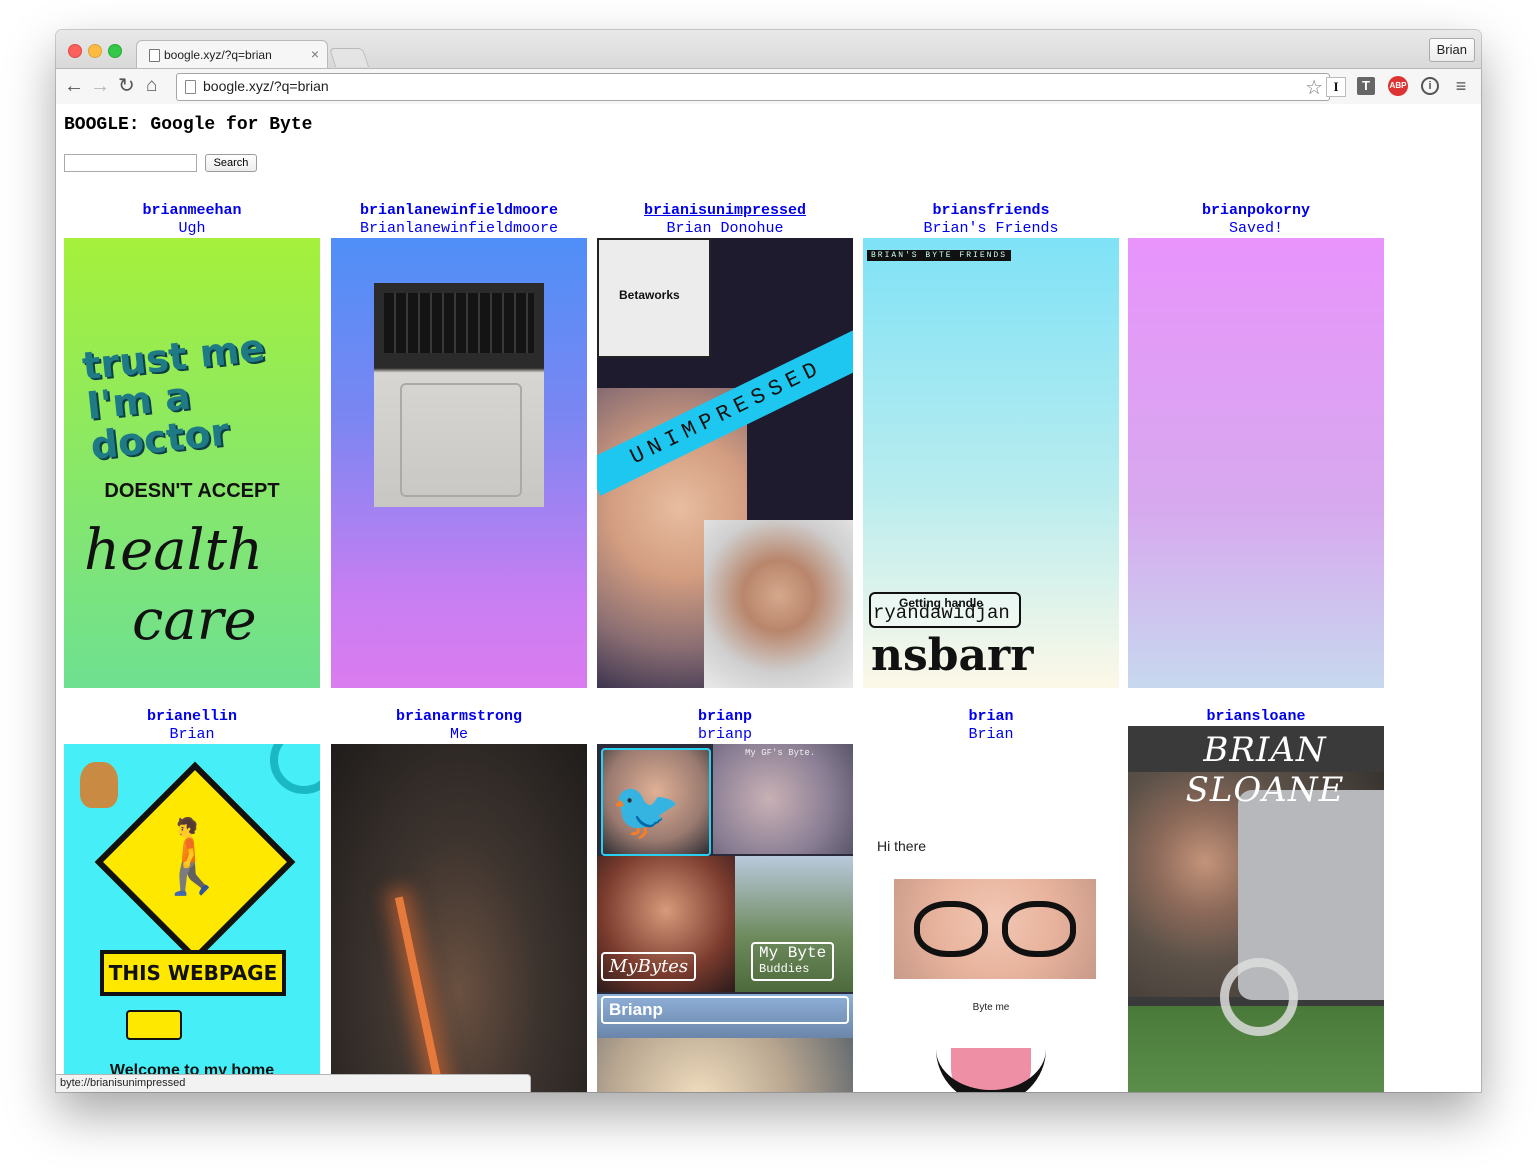 Image resolution: width=1537 pixels, height=1173 pixels. I want to click on result-display-name: Ugh, so click(192, 228).